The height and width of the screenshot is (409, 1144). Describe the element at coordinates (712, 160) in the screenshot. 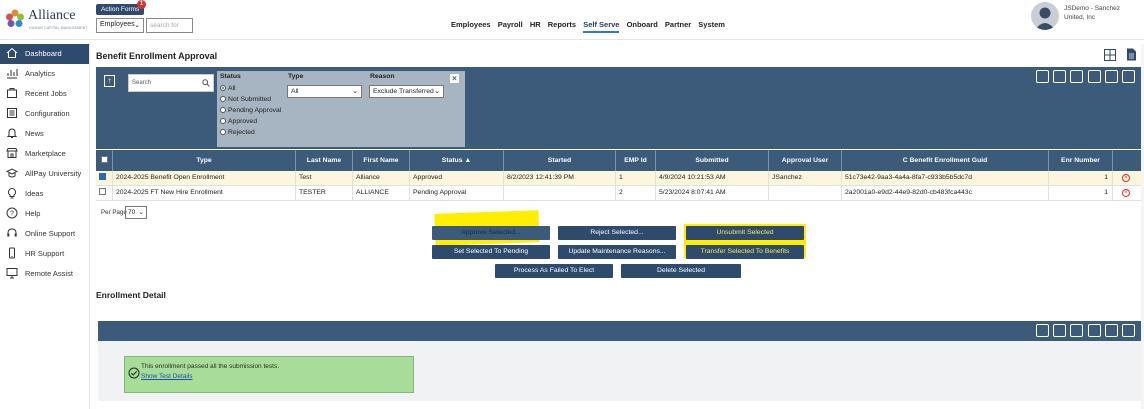

I see `column-header-submitted: Submitted` at that location.